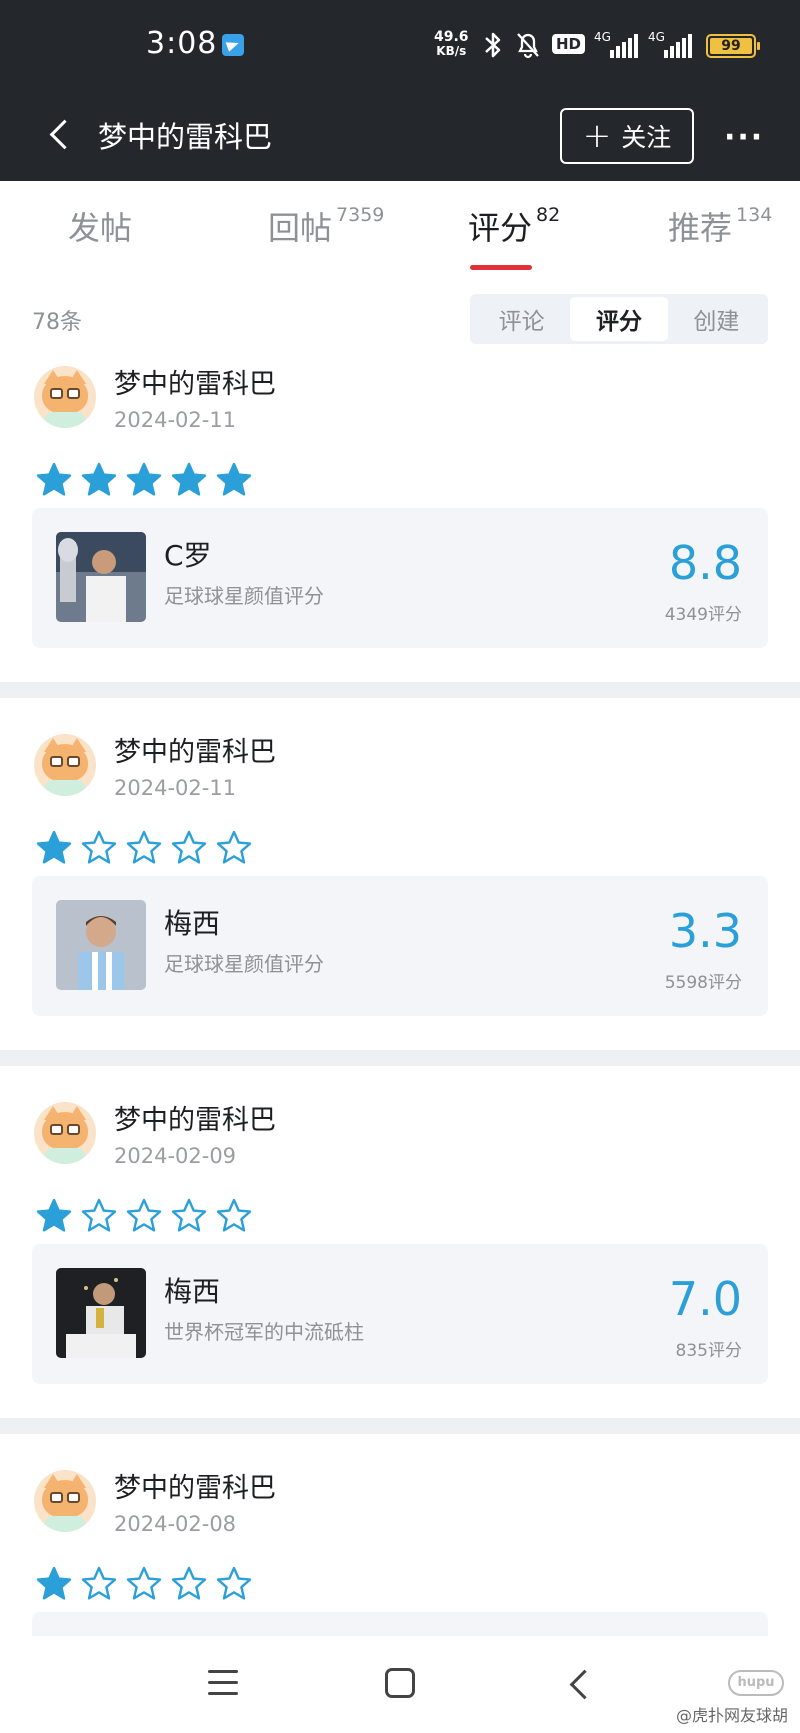  I want to click on home-icon, so click(400, 1683).